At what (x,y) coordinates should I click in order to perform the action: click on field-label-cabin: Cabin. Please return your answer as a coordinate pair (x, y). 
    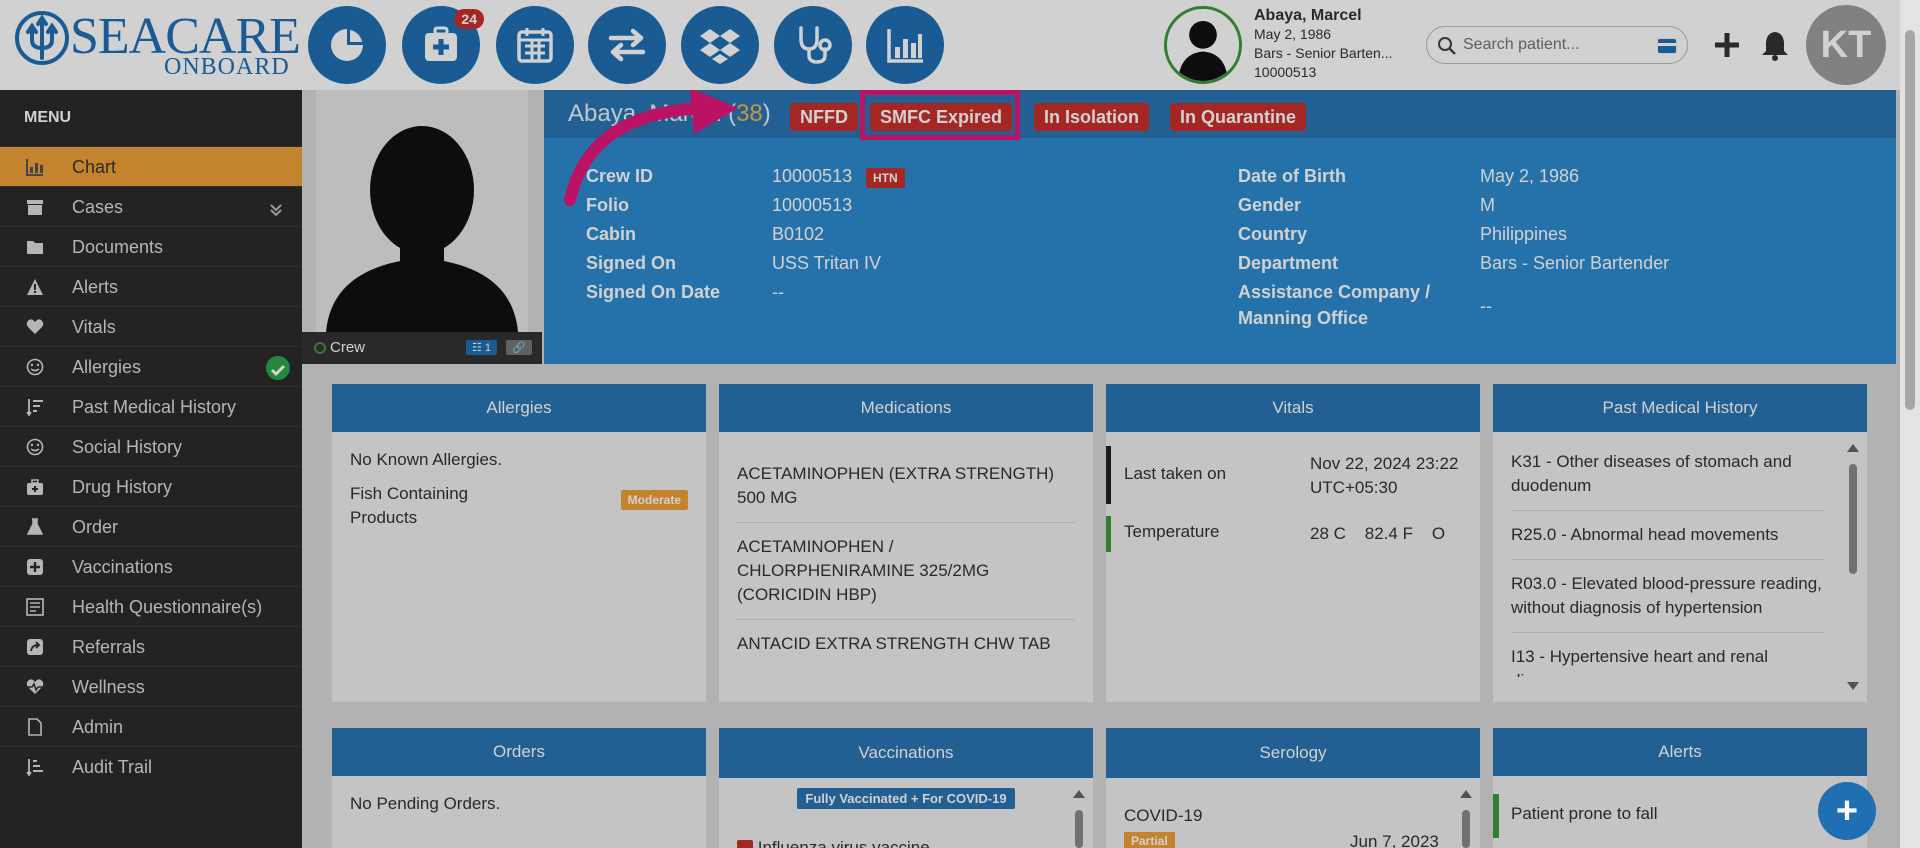
    Looking at the image, I should click on (611, 234).